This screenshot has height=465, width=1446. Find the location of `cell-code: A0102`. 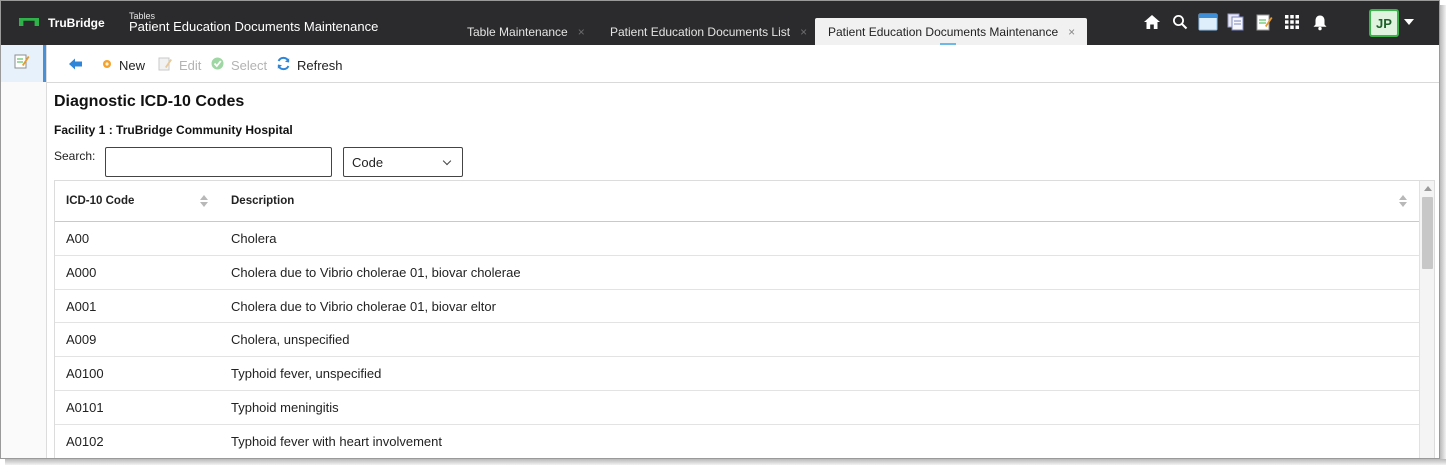

cell-code: A0102 is located at coordinates (85, 441).